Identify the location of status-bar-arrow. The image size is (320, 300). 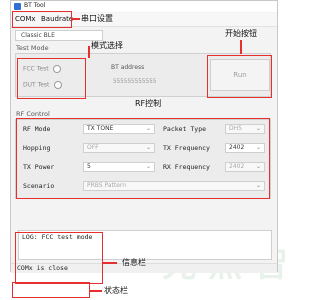
(96, 291).